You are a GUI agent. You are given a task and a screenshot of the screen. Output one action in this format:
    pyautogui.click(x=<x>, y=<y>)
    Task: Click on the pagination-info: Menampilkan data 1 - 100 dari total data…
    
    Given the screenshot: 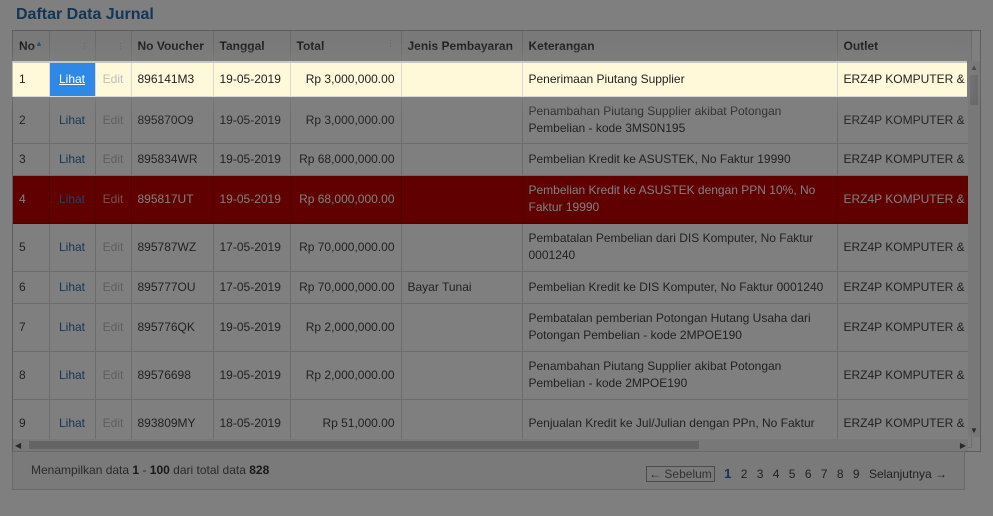 What is the action you would take?
    pyautogui.click(x=150, y=470)
    